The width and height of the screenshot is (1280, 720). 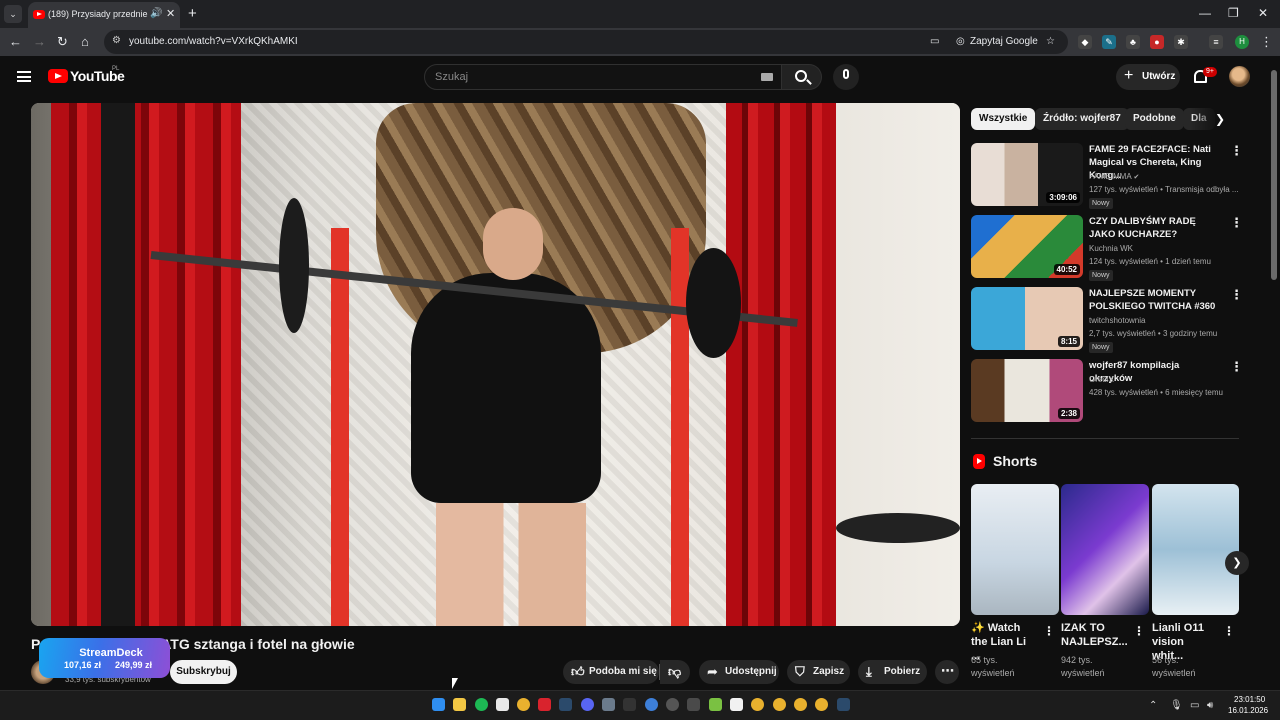 What do you see at coordinates (39, 41) in the screenshot?
I see `forward-icon: →` at bounding box center [39, 41].